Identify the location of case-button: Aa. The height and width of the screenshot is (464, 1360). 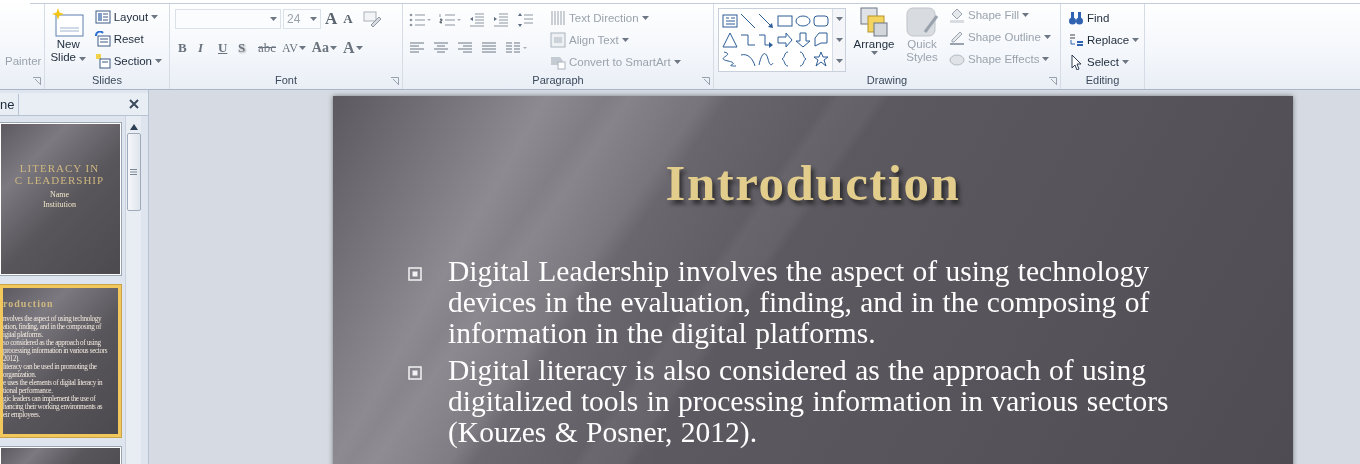
(324, 48).